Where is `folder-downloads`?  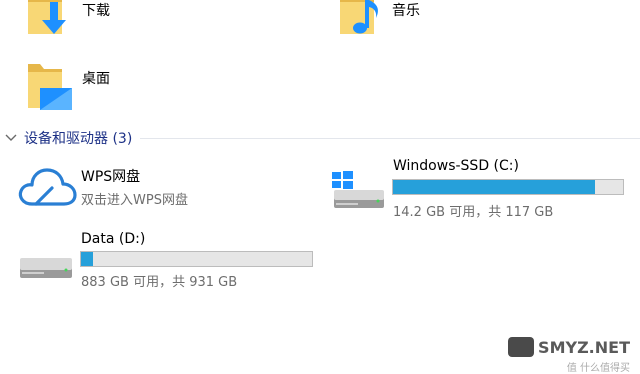
folder-downloads is located at coordinates (49, 20).